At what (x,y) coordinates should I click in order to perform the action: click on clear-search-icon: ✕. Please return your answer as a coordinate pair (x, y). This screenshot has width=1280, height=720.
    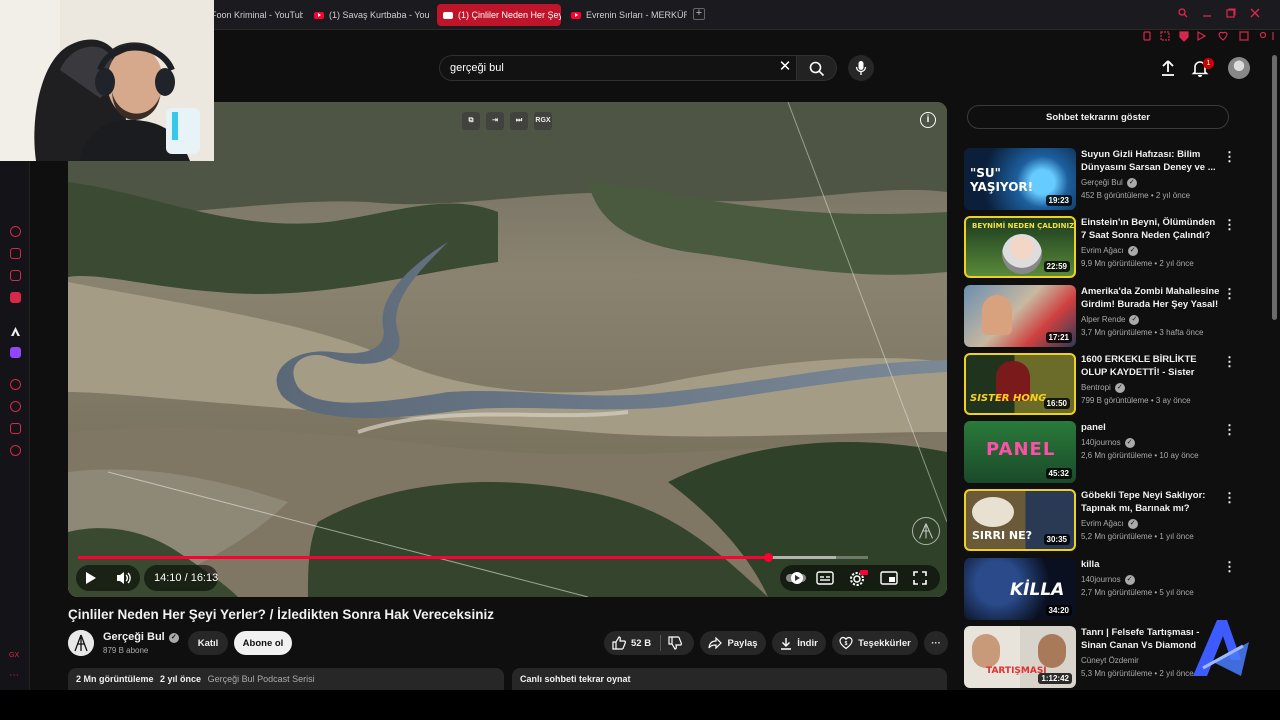
    Looking at the image, I should click on (785, 66).